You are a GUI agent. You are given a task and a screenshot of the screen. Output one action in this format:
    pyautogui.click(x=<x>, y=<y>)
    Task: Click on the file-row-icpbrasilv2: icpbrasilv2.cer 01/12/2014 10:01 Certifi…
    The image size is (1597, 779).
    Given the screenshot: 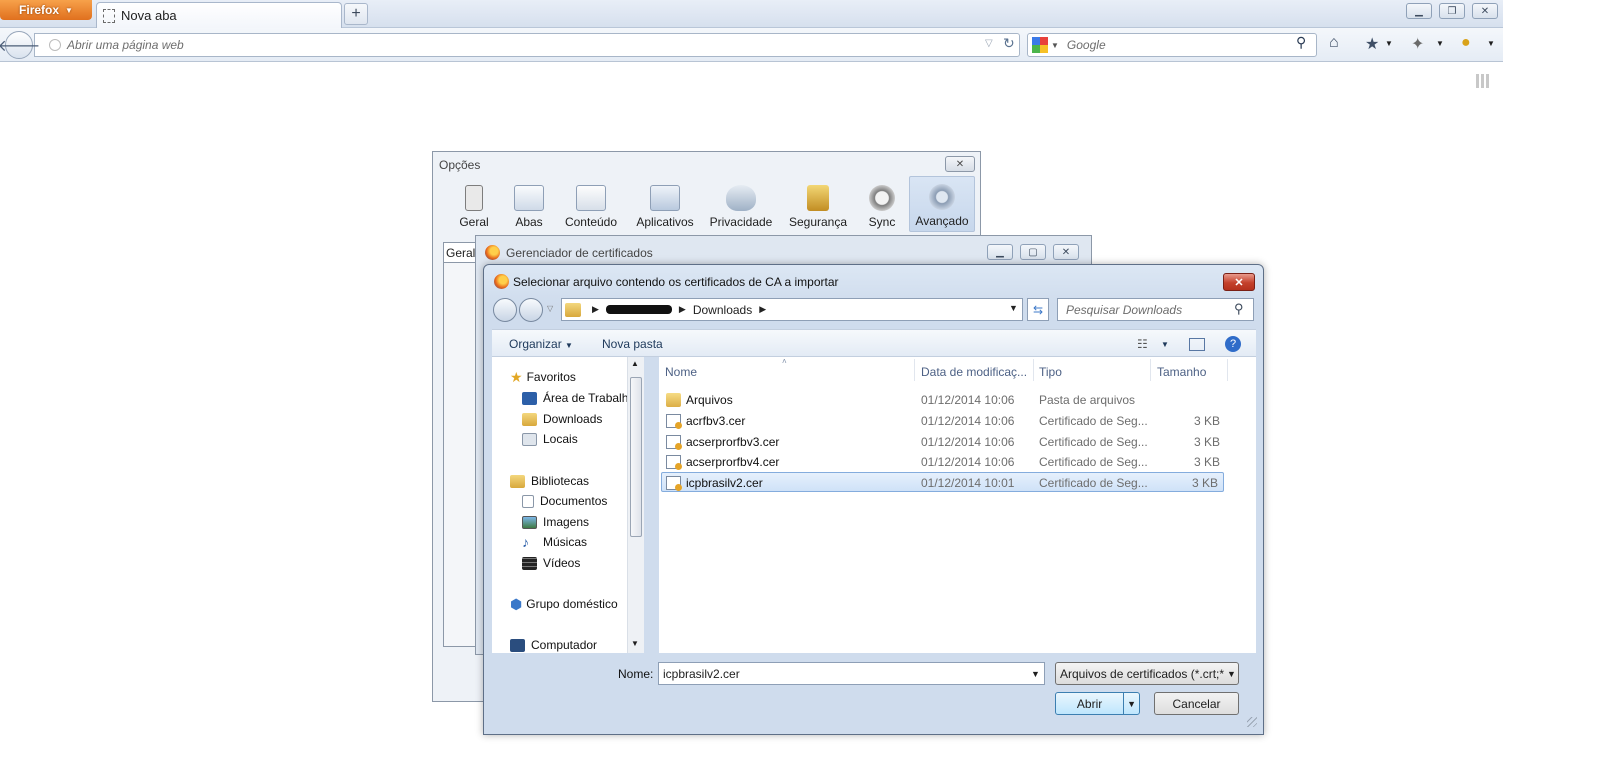 What is the action you would take?
    pyautogui.click(x=942, y=482)
    